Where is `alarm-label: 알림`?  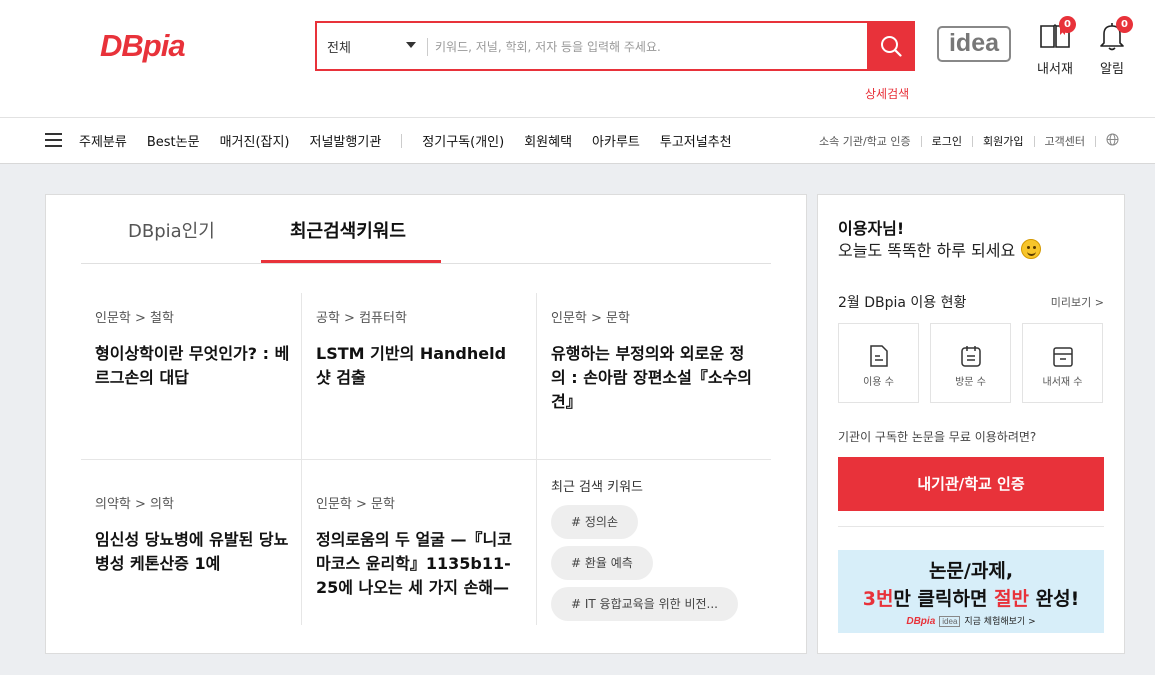 alarm-label: 알림 is located at coordinates (1112, 69).